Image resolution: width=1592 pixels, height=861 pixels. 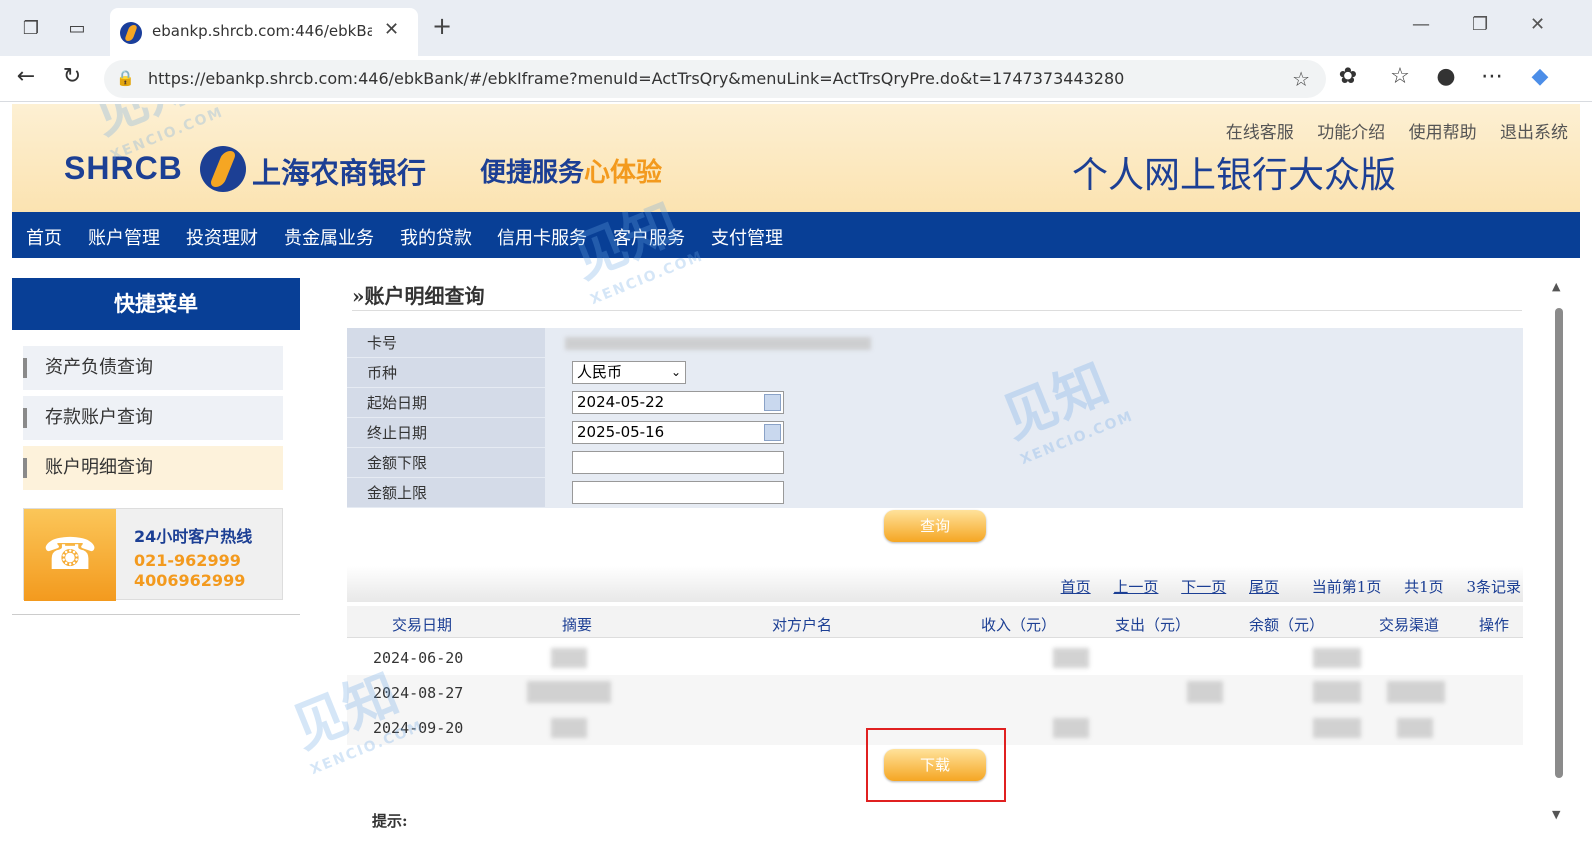 What do you see at coordinates (678, 462) in the screenshot?
I see `min-amount-input` at bounding box center [678, 462].